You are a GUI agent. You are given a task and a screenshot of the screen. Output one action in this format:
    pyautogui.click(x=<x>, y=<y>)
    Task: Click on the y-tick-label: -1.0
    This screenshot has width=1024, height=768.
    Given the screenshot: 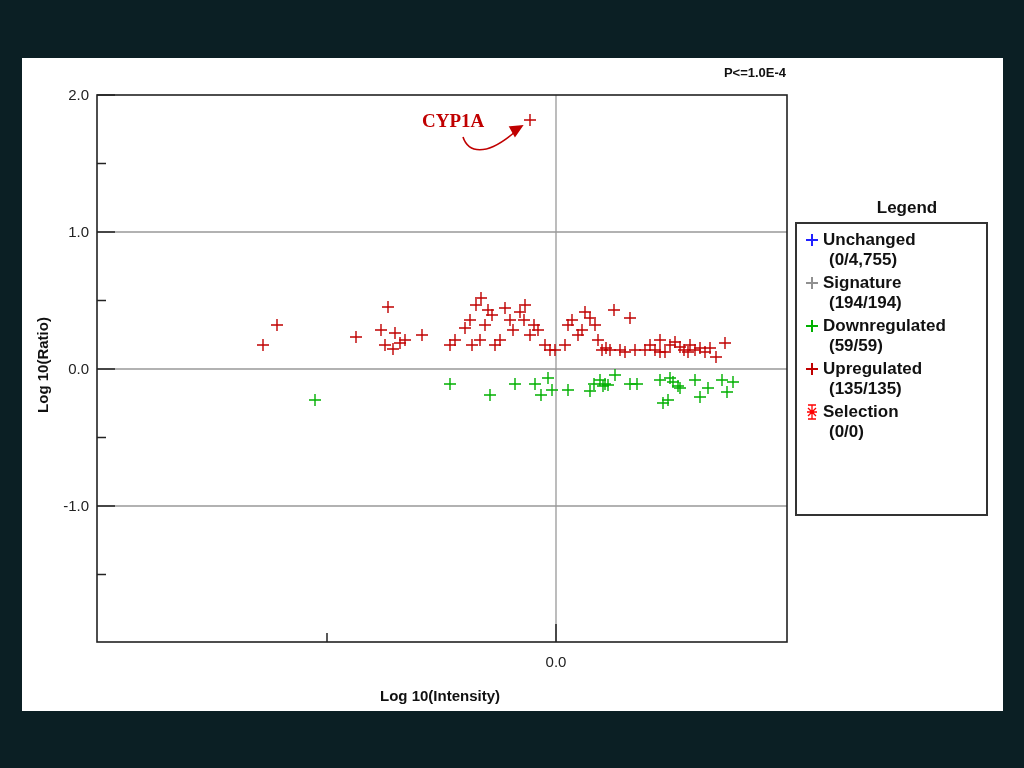 What is the action you would take?
    pyautogui.click(x=76, y=505)
    